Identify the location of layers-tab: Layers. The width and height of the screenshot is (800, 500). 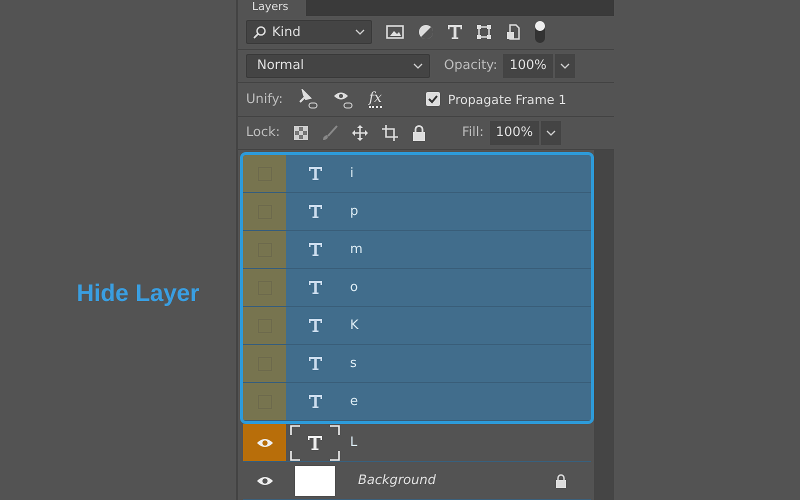
(272, 8).